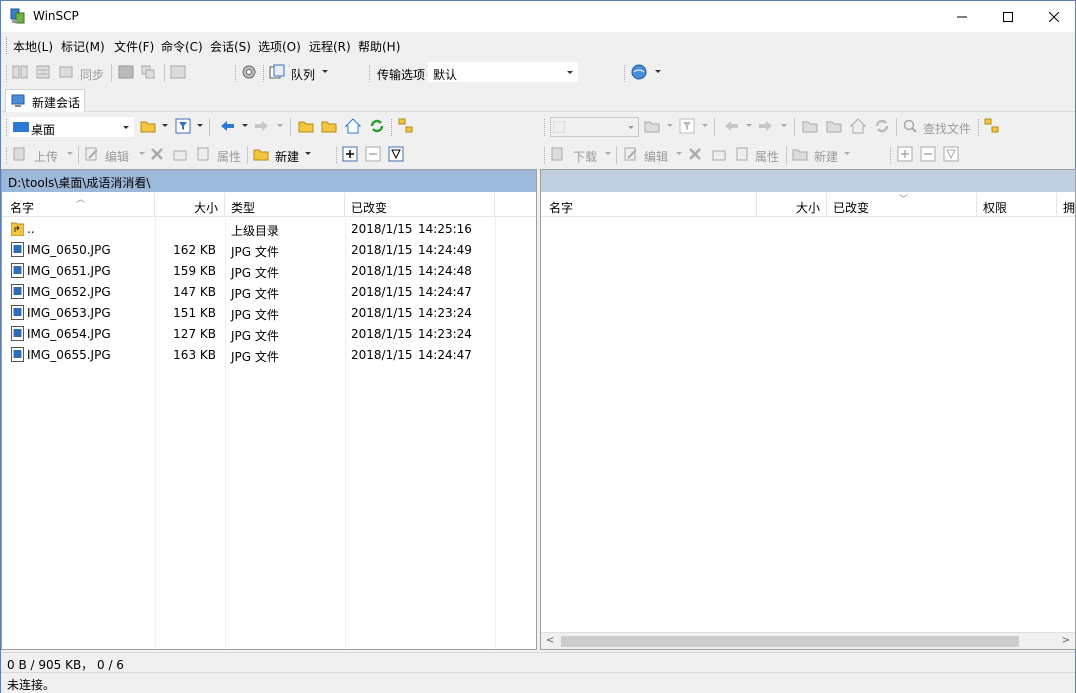  Describe the element at coordinates (178, 72) in the screenshot. I see `transfer-settings-icon` at that location.